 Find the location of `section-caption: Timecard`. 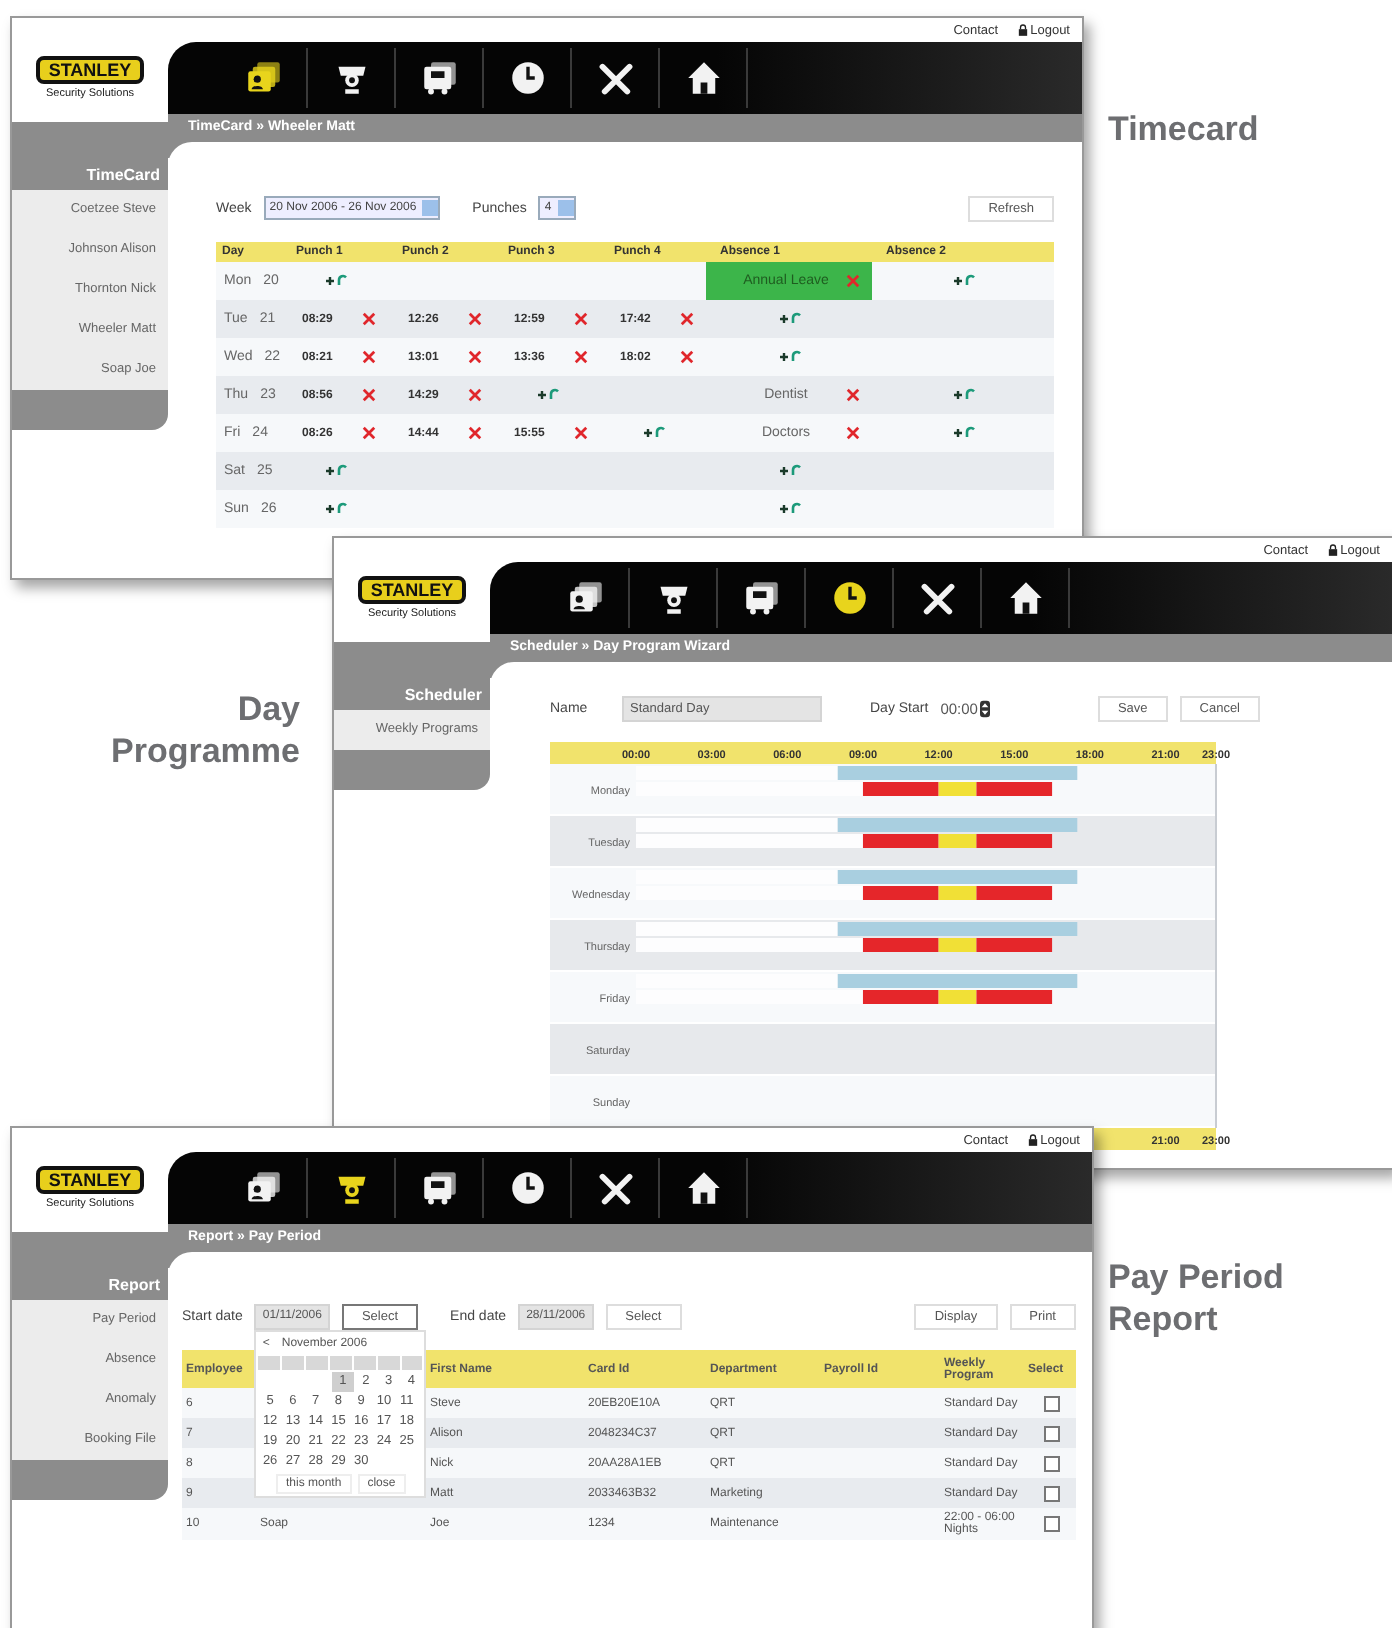

section-caption: Timecard is located at coordinates (1183, 129).